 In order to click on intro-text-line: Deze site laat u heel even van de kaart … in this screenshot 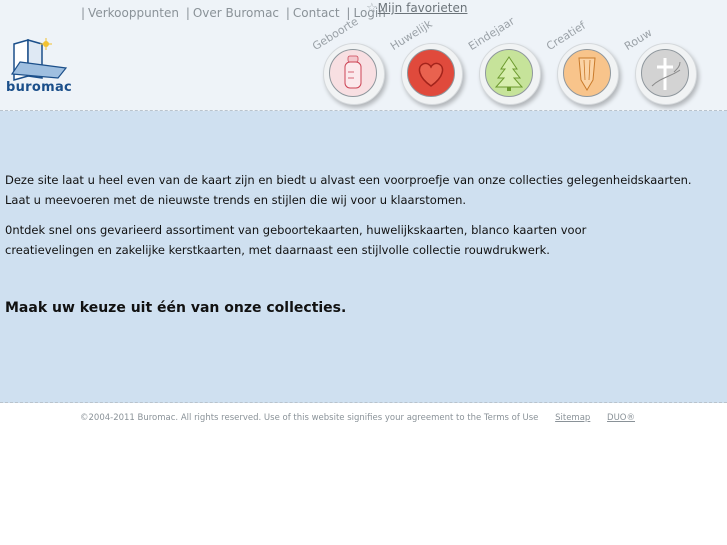, I will do `click(348, 180)`.